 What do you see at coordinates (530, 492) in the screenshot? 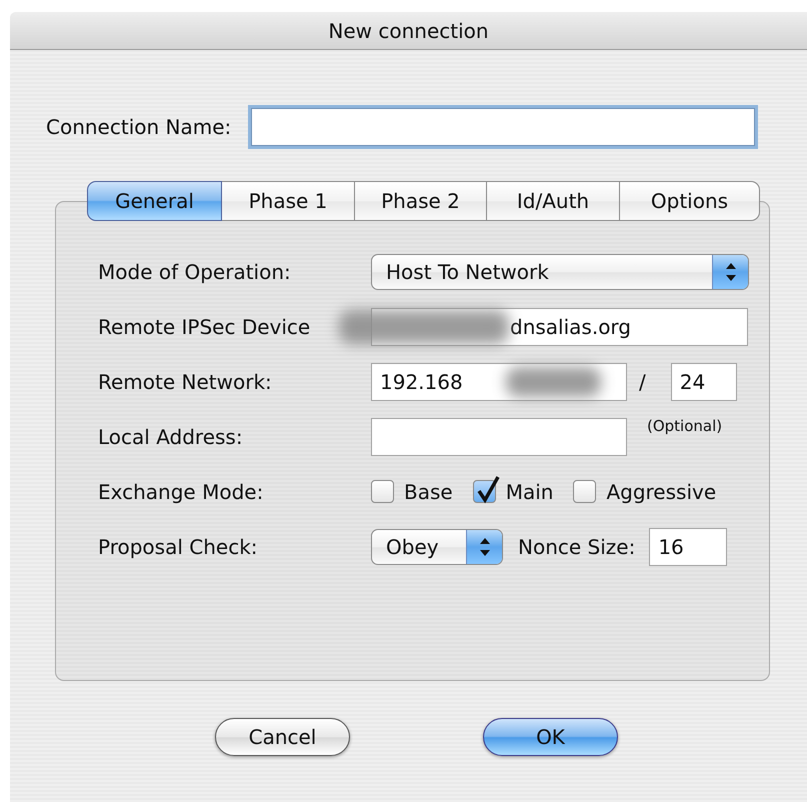
I see `checkbox-label: Main` at bounding box center [530, 492].